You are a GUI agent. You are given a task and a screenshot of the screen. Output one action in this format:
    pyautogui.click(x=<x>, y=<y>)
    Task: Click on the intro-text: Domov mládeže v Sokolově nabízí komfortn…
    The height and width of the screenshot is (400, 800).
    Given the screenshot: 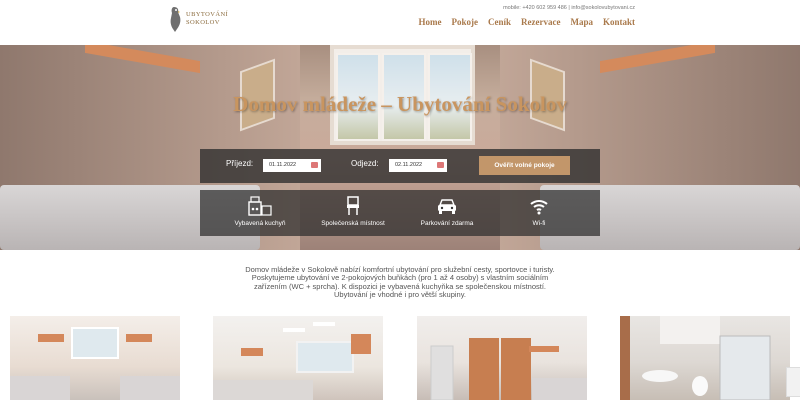 What is the action you would take?
    pyautogui.click(x=400, y=282)
    